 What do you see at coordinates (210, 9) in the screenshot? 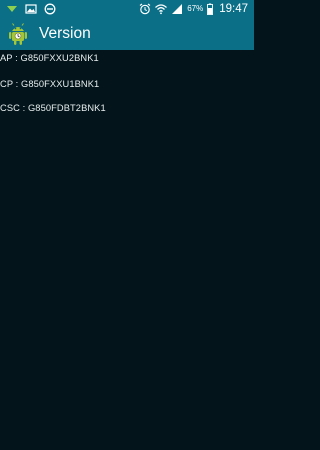
I see `battery-icon` at bounding box center [210, 9].